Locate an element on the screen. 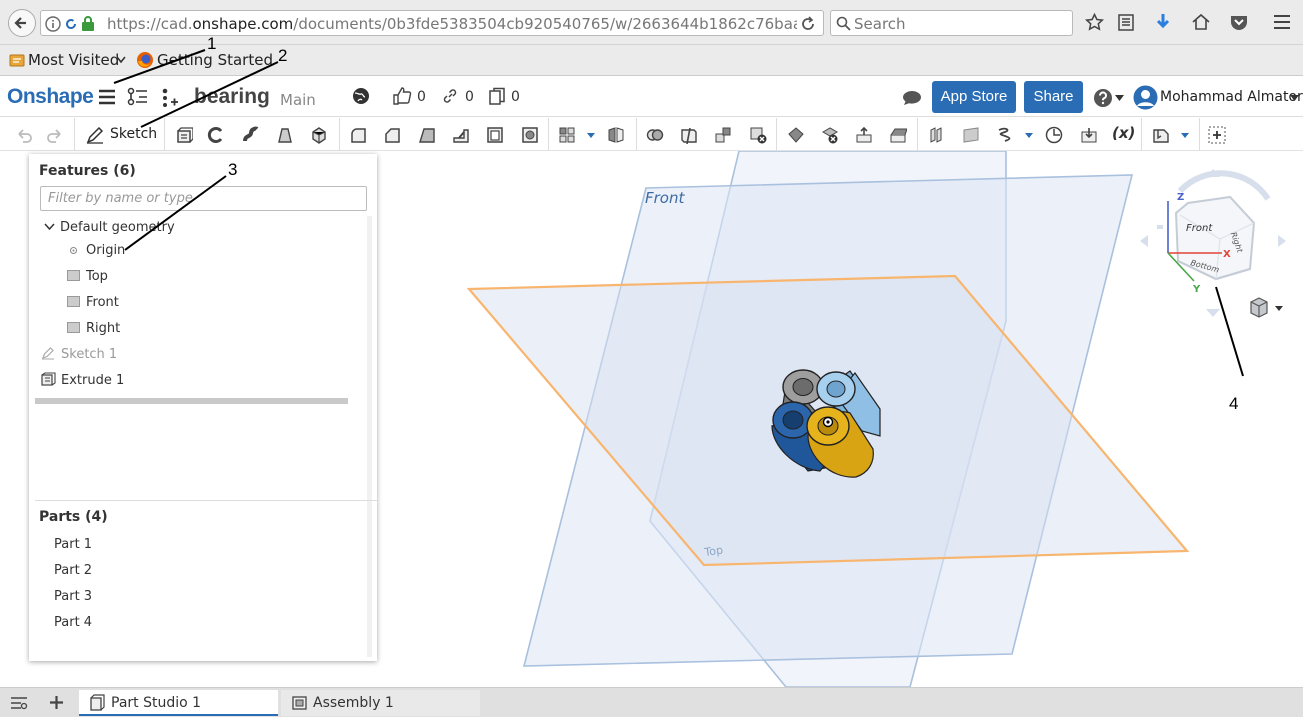 The height and width of the screenshot is (717, 1303). most-visited-bookmark: Most Visited is located at coordinates (73, 60).